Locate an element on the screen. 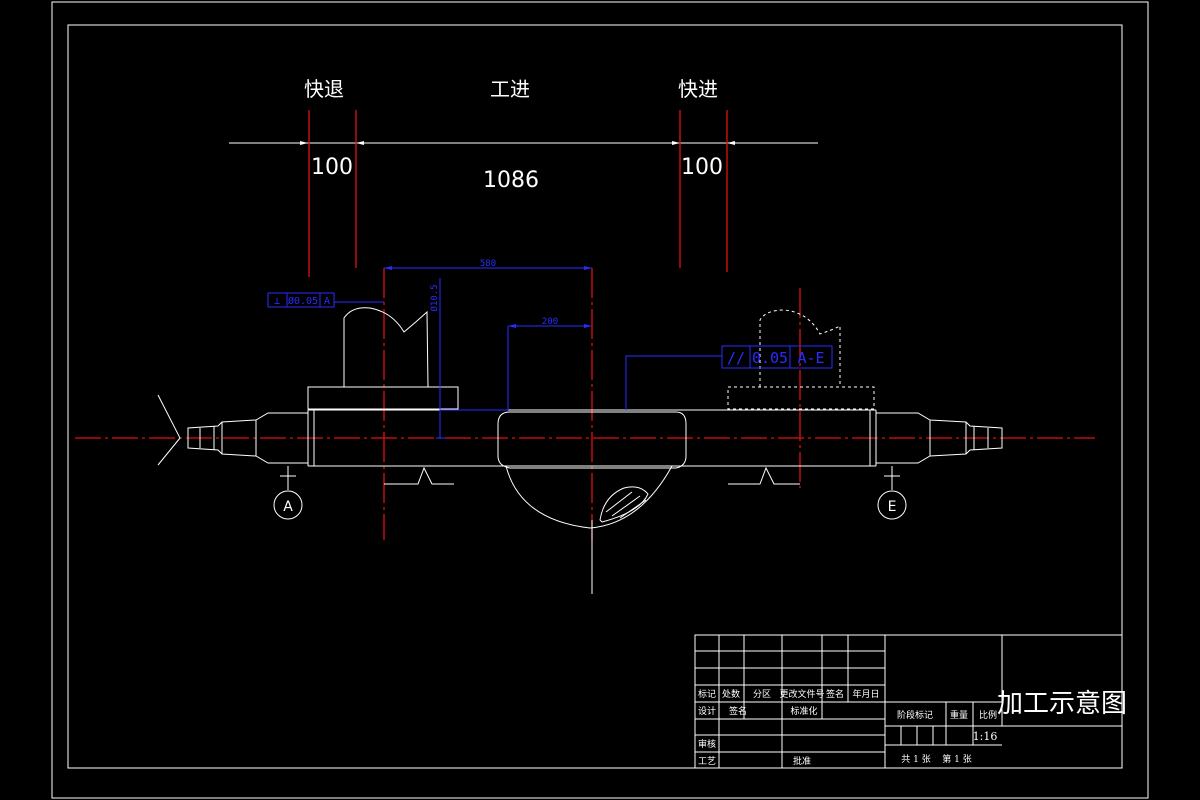 Image resolution: width=1200 pixels, height=800 pixels. stroke-dimension-line is located at coordinates (523, 143).